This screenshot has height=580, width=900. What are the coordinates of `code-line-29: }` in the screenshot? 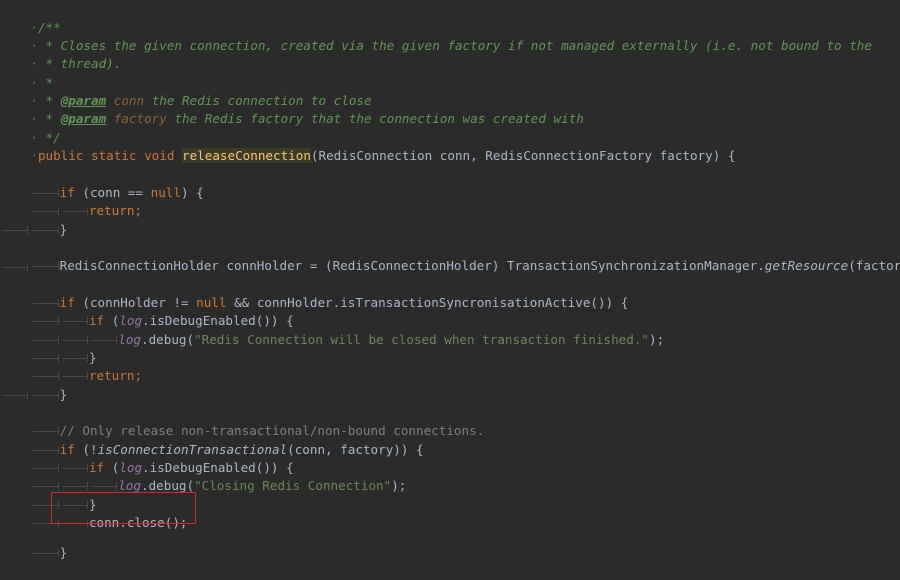 It's located at (33, 543).